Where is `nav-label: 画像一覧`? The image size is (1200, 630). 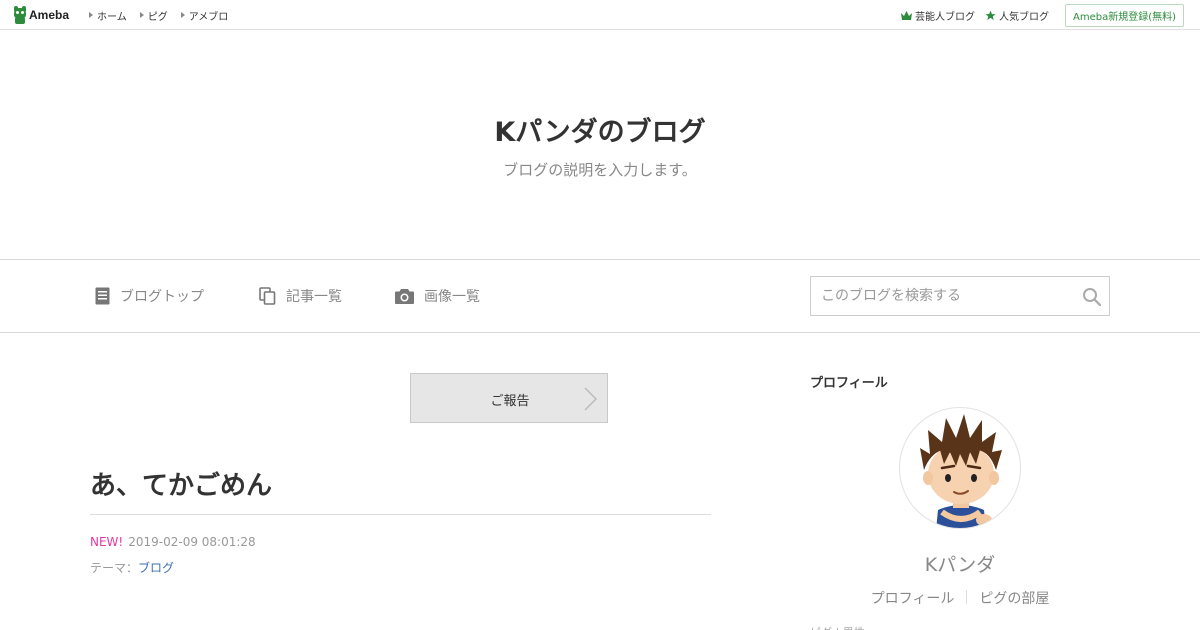
nav-label: 画像一覧 is located at coordinates (452, 297).